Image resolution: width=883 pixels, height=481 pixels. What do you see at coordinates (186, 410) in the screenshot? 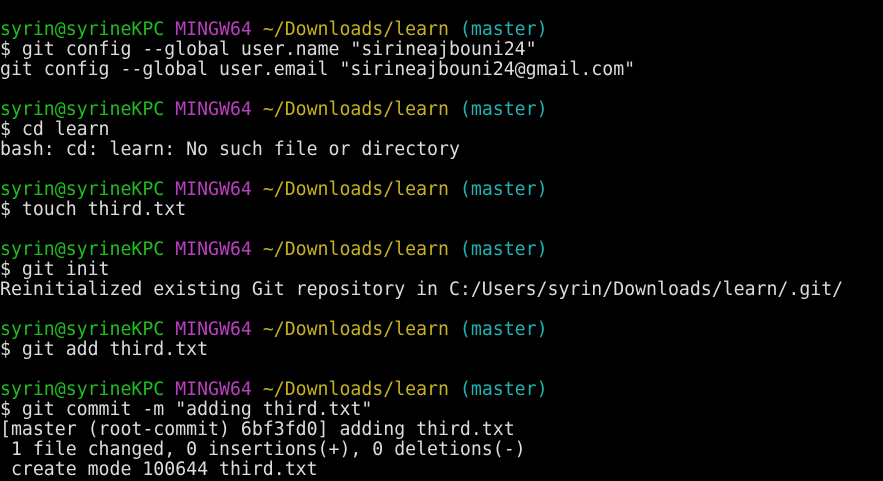
I see `command-line: $ git commit -m "adding third.txt"` at bounding box center [186, 410].